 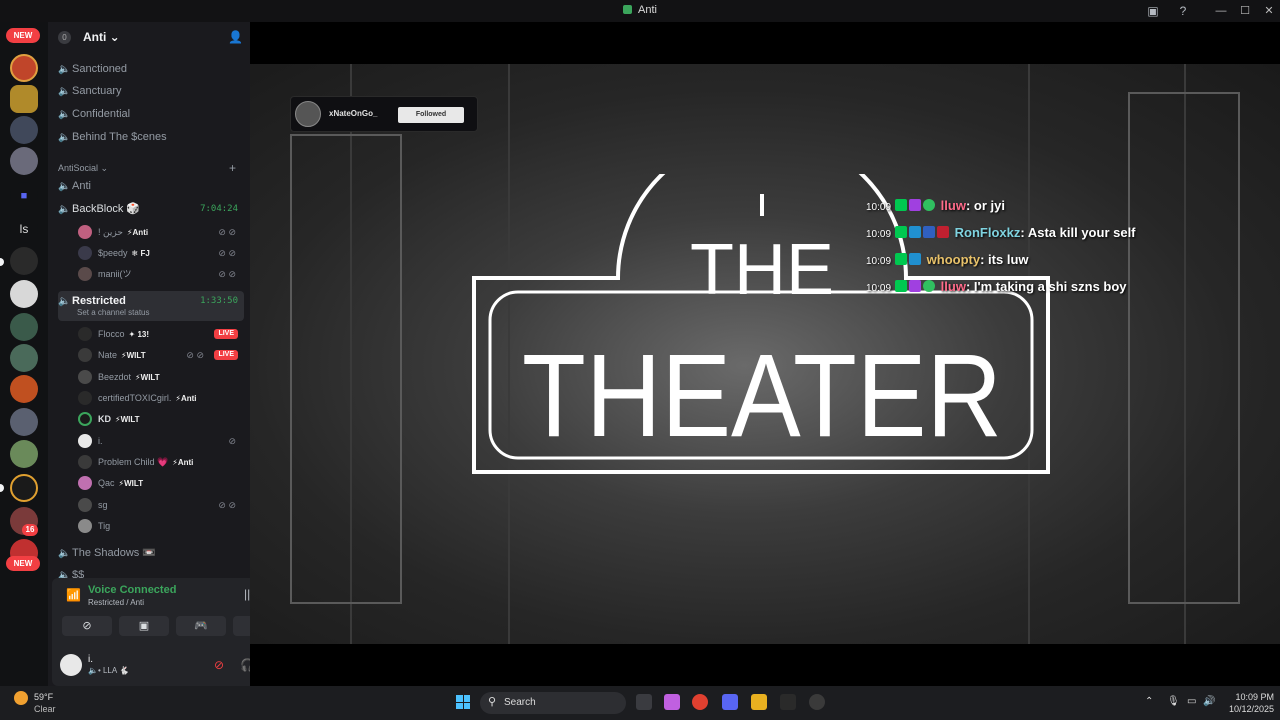 I want to click on voice-member: $peedy ❄ FJ ⊘ ⊘, so click(x=160, y=253).